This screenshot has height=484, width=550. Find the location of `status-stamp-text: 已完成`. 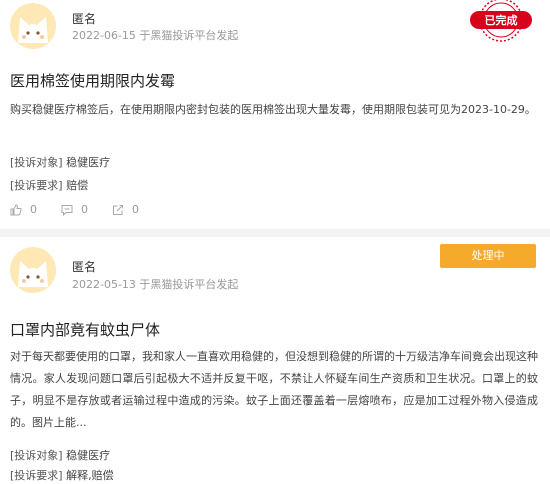

status-stamp-text: 已完成 is located at coordinates (501, 20).